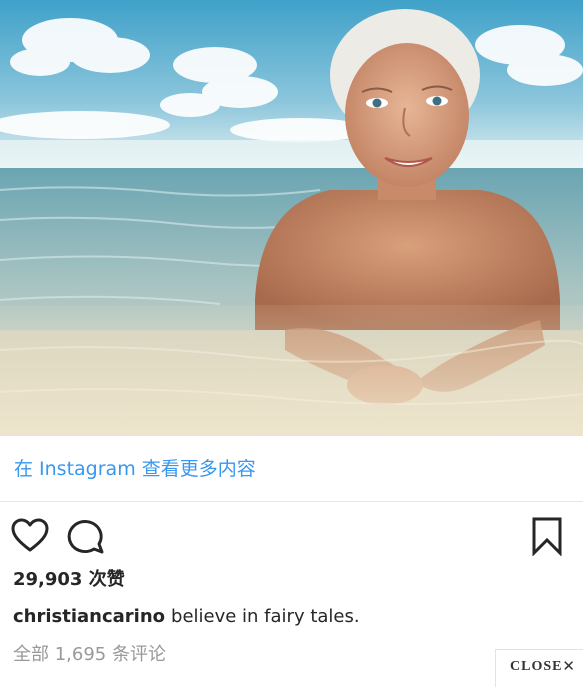 The image size is (583, 687). I want to click on caption-username: christiancarino, so click(89, 616).